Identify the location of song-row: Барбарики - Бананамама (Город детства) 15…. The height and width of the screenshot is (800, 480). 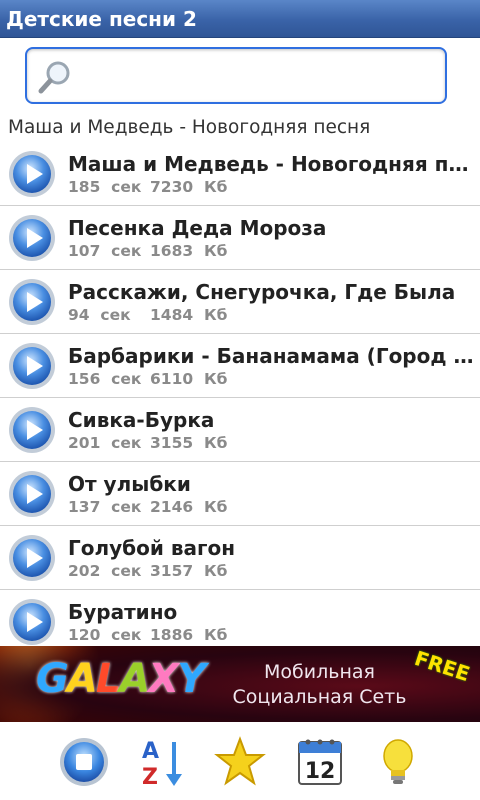
(240, 366).